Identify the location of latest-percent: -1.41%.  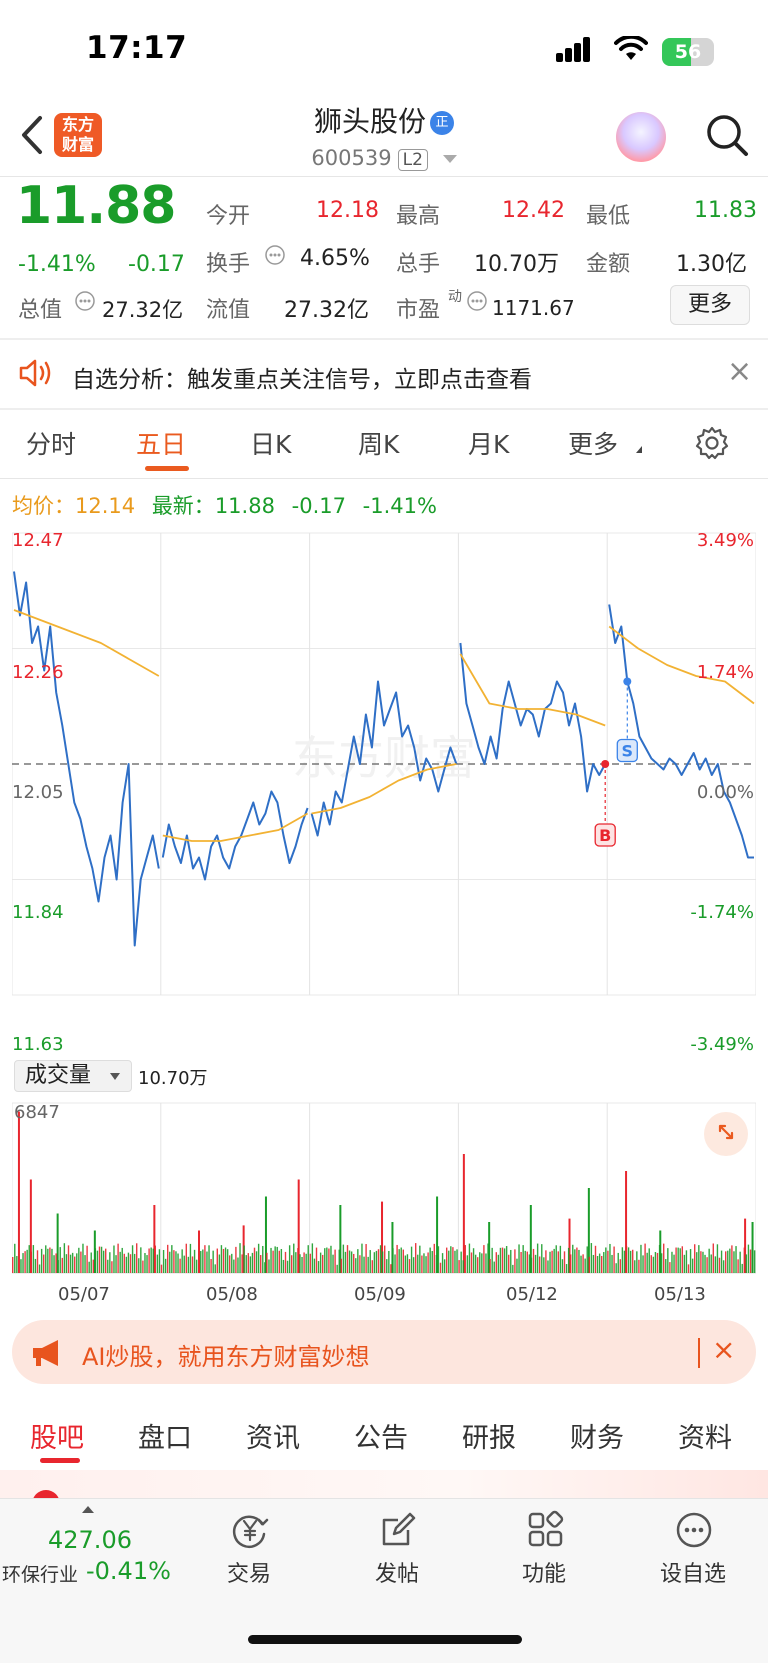
(399, 506).